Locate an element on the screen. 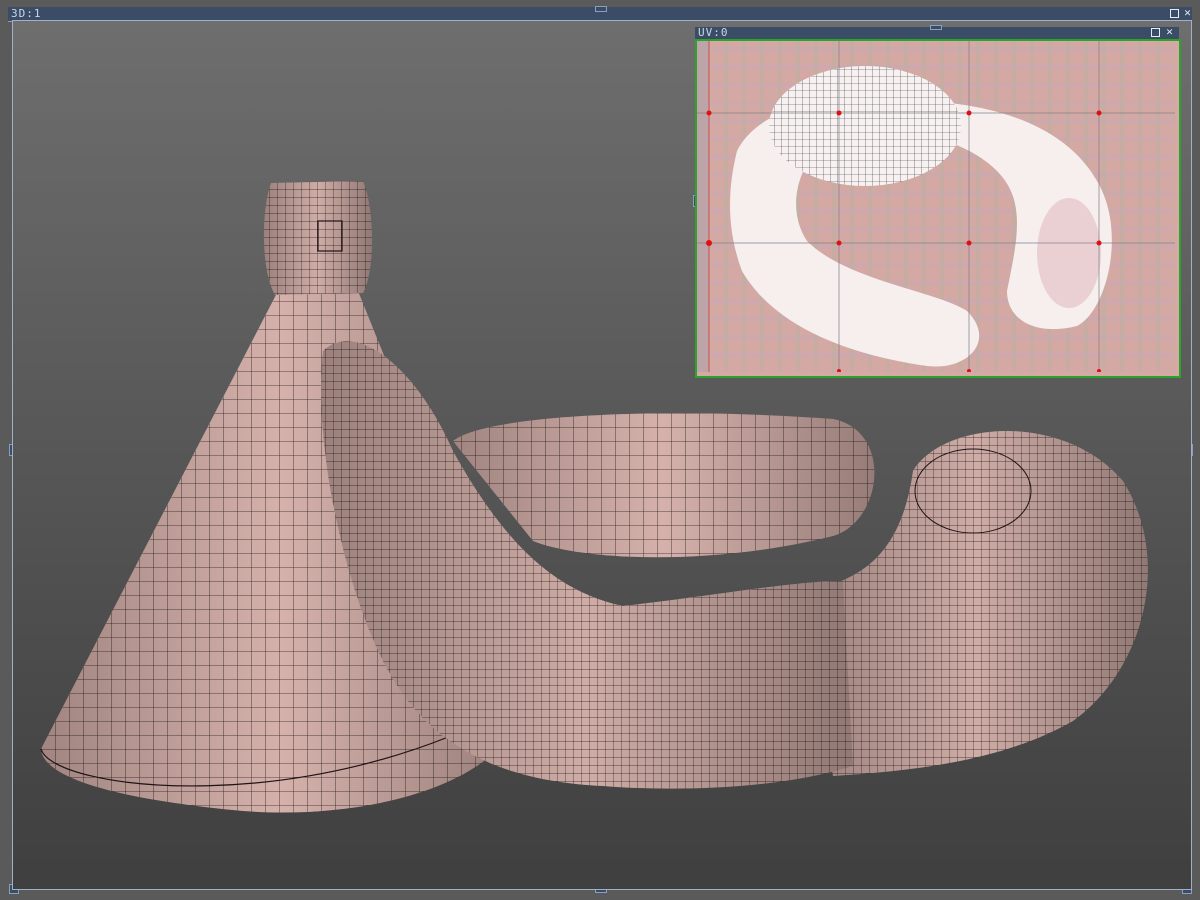  uv-layout is located at coordinates (936, 207).